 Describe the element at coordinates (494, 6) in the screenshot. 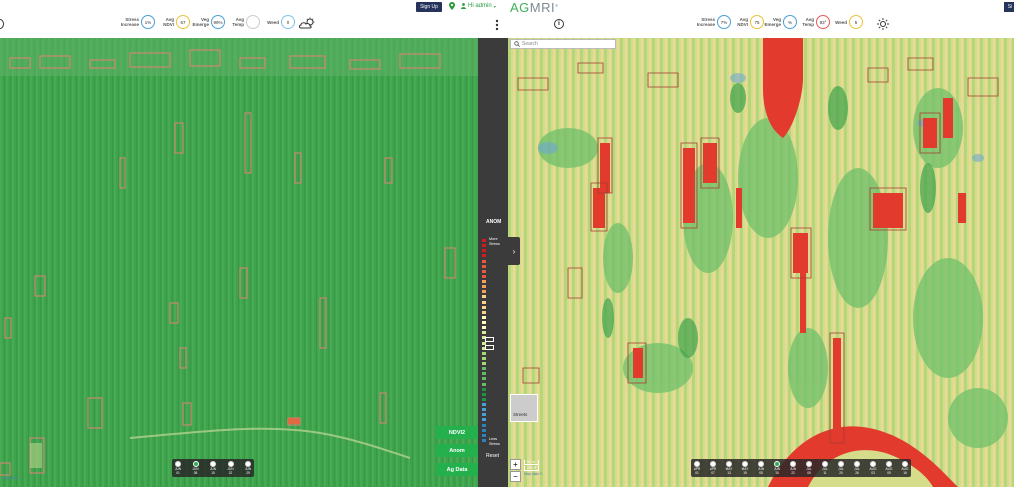

I see `chevron-down-icon: ▾` at that location.